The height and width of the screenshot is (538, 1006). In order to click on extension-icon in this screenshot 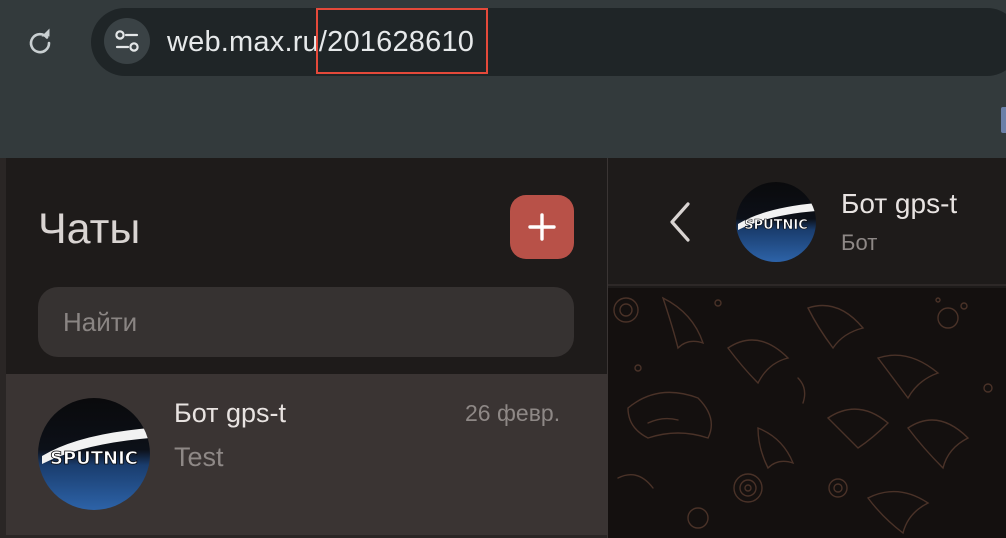, I will do `click(1003, 120)`.